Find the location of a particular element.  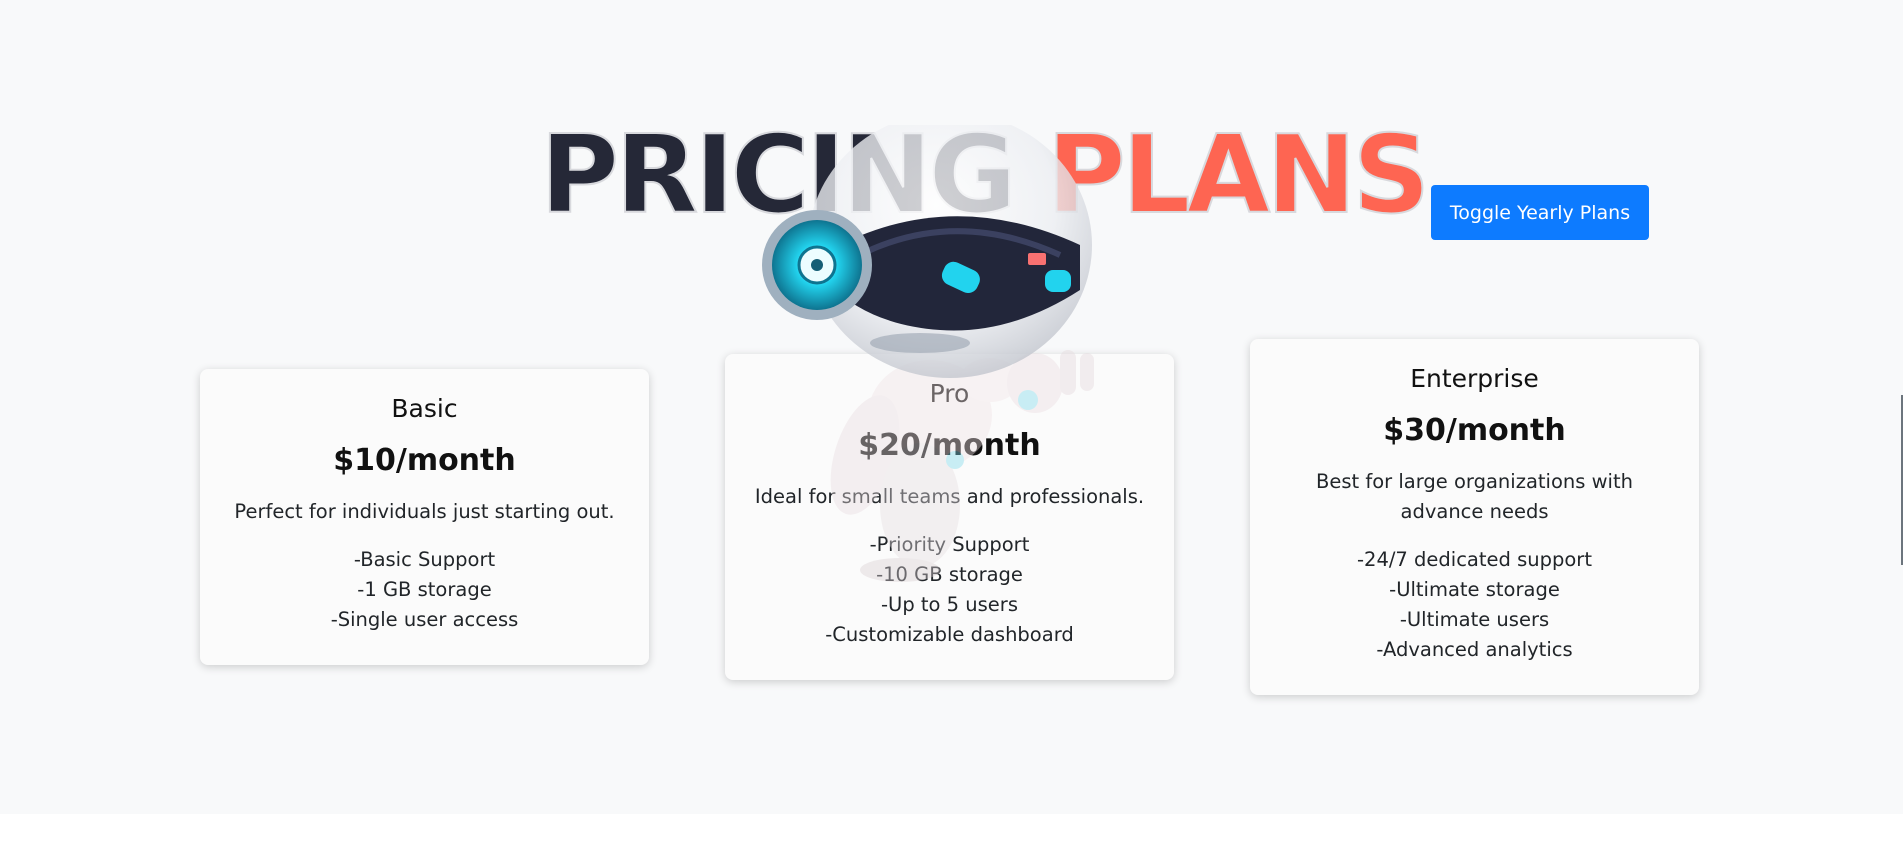

plan-feature: -Up to 5 users is located at coordinates (949, 604).